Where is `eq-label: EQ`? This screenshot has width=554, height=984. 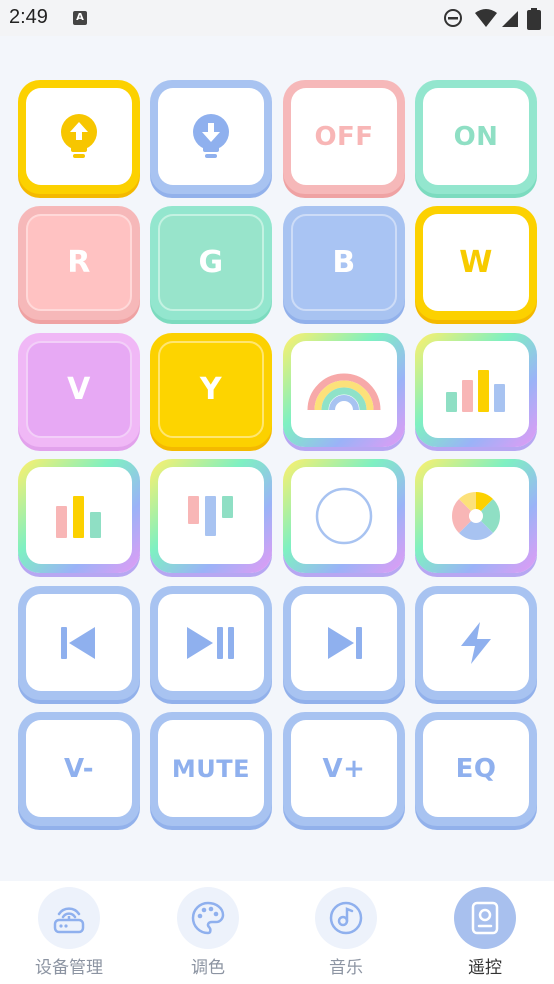 eq-label: EQ is located at coordinates (476, 768).